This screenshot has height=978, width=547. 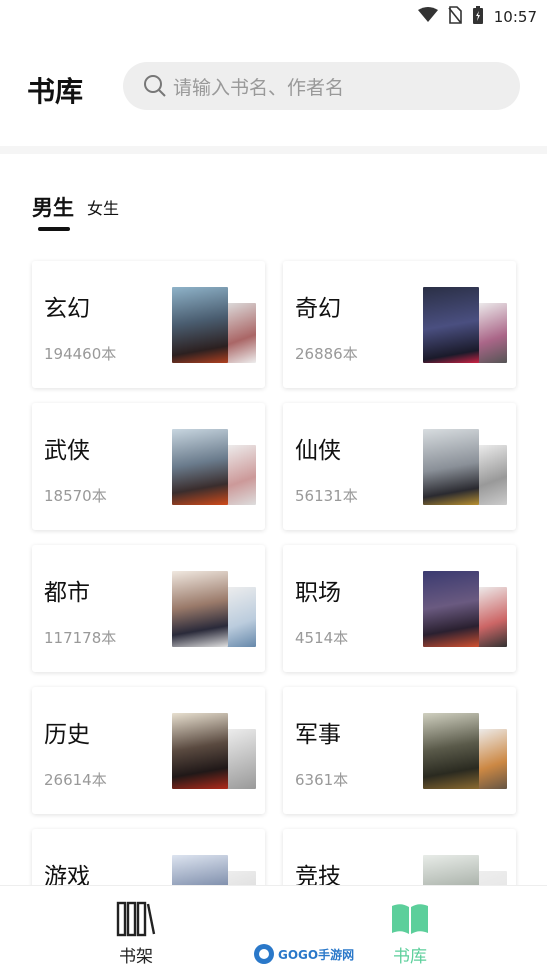 What do you see at coordinates (259, 87) in the screenshot?
I see `search-placeholder: 请输入书名、作者名` at bounding box center [259, 87].